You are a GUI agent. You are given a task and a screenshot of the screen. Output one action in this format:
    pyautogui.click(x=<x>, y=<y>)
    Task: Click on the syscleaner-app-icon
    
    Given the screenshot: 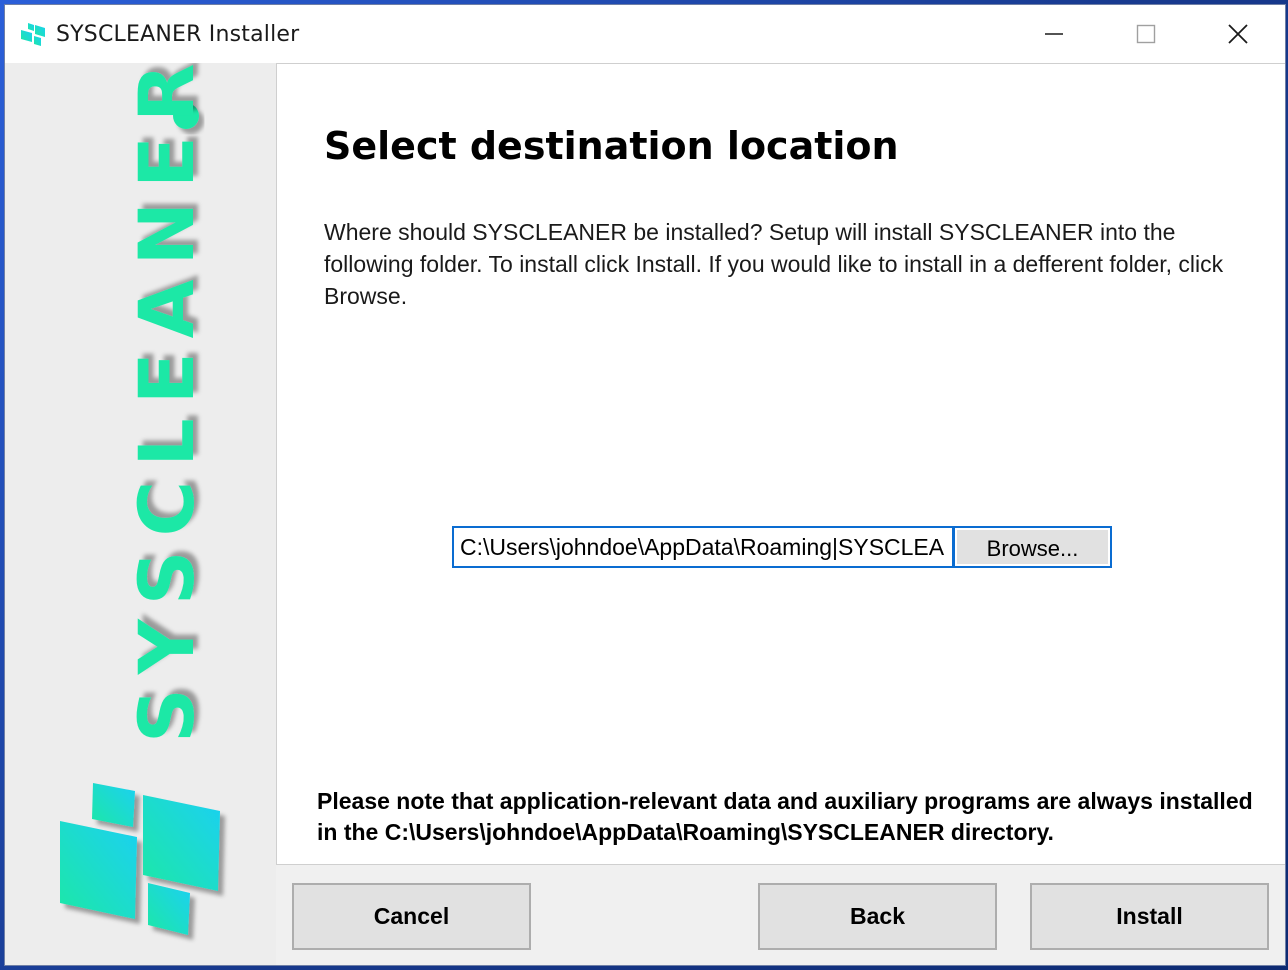 What is the action you would take?
    pyautogui.click(x=33, y=34)
    